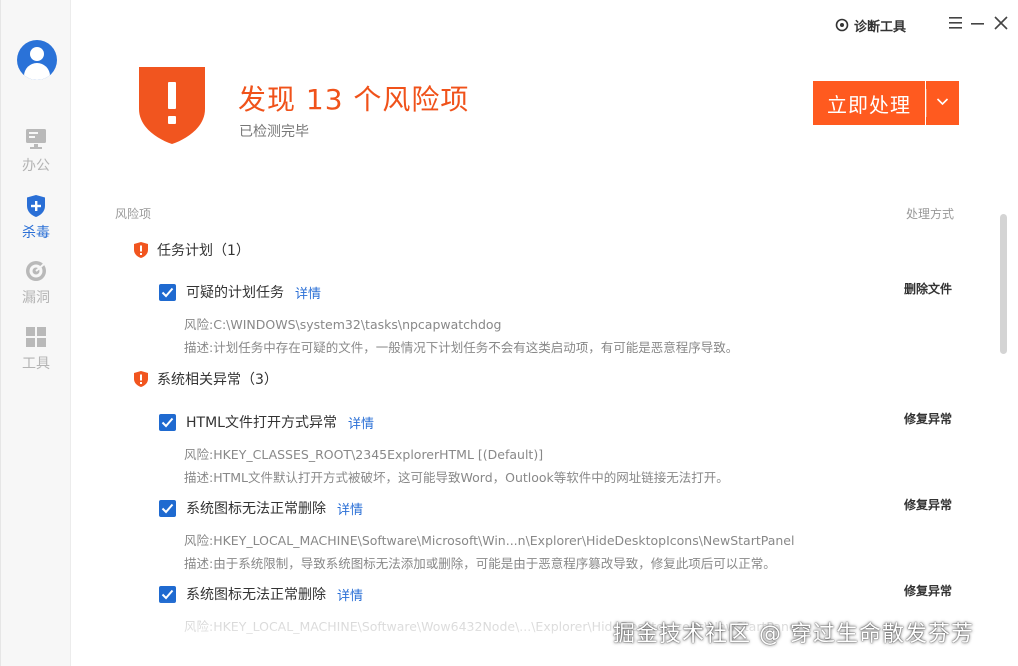 The image size is (1018, 666). I want to click on sidebar: 办公 杀毒 漏洞 工具, so click(36, 333).